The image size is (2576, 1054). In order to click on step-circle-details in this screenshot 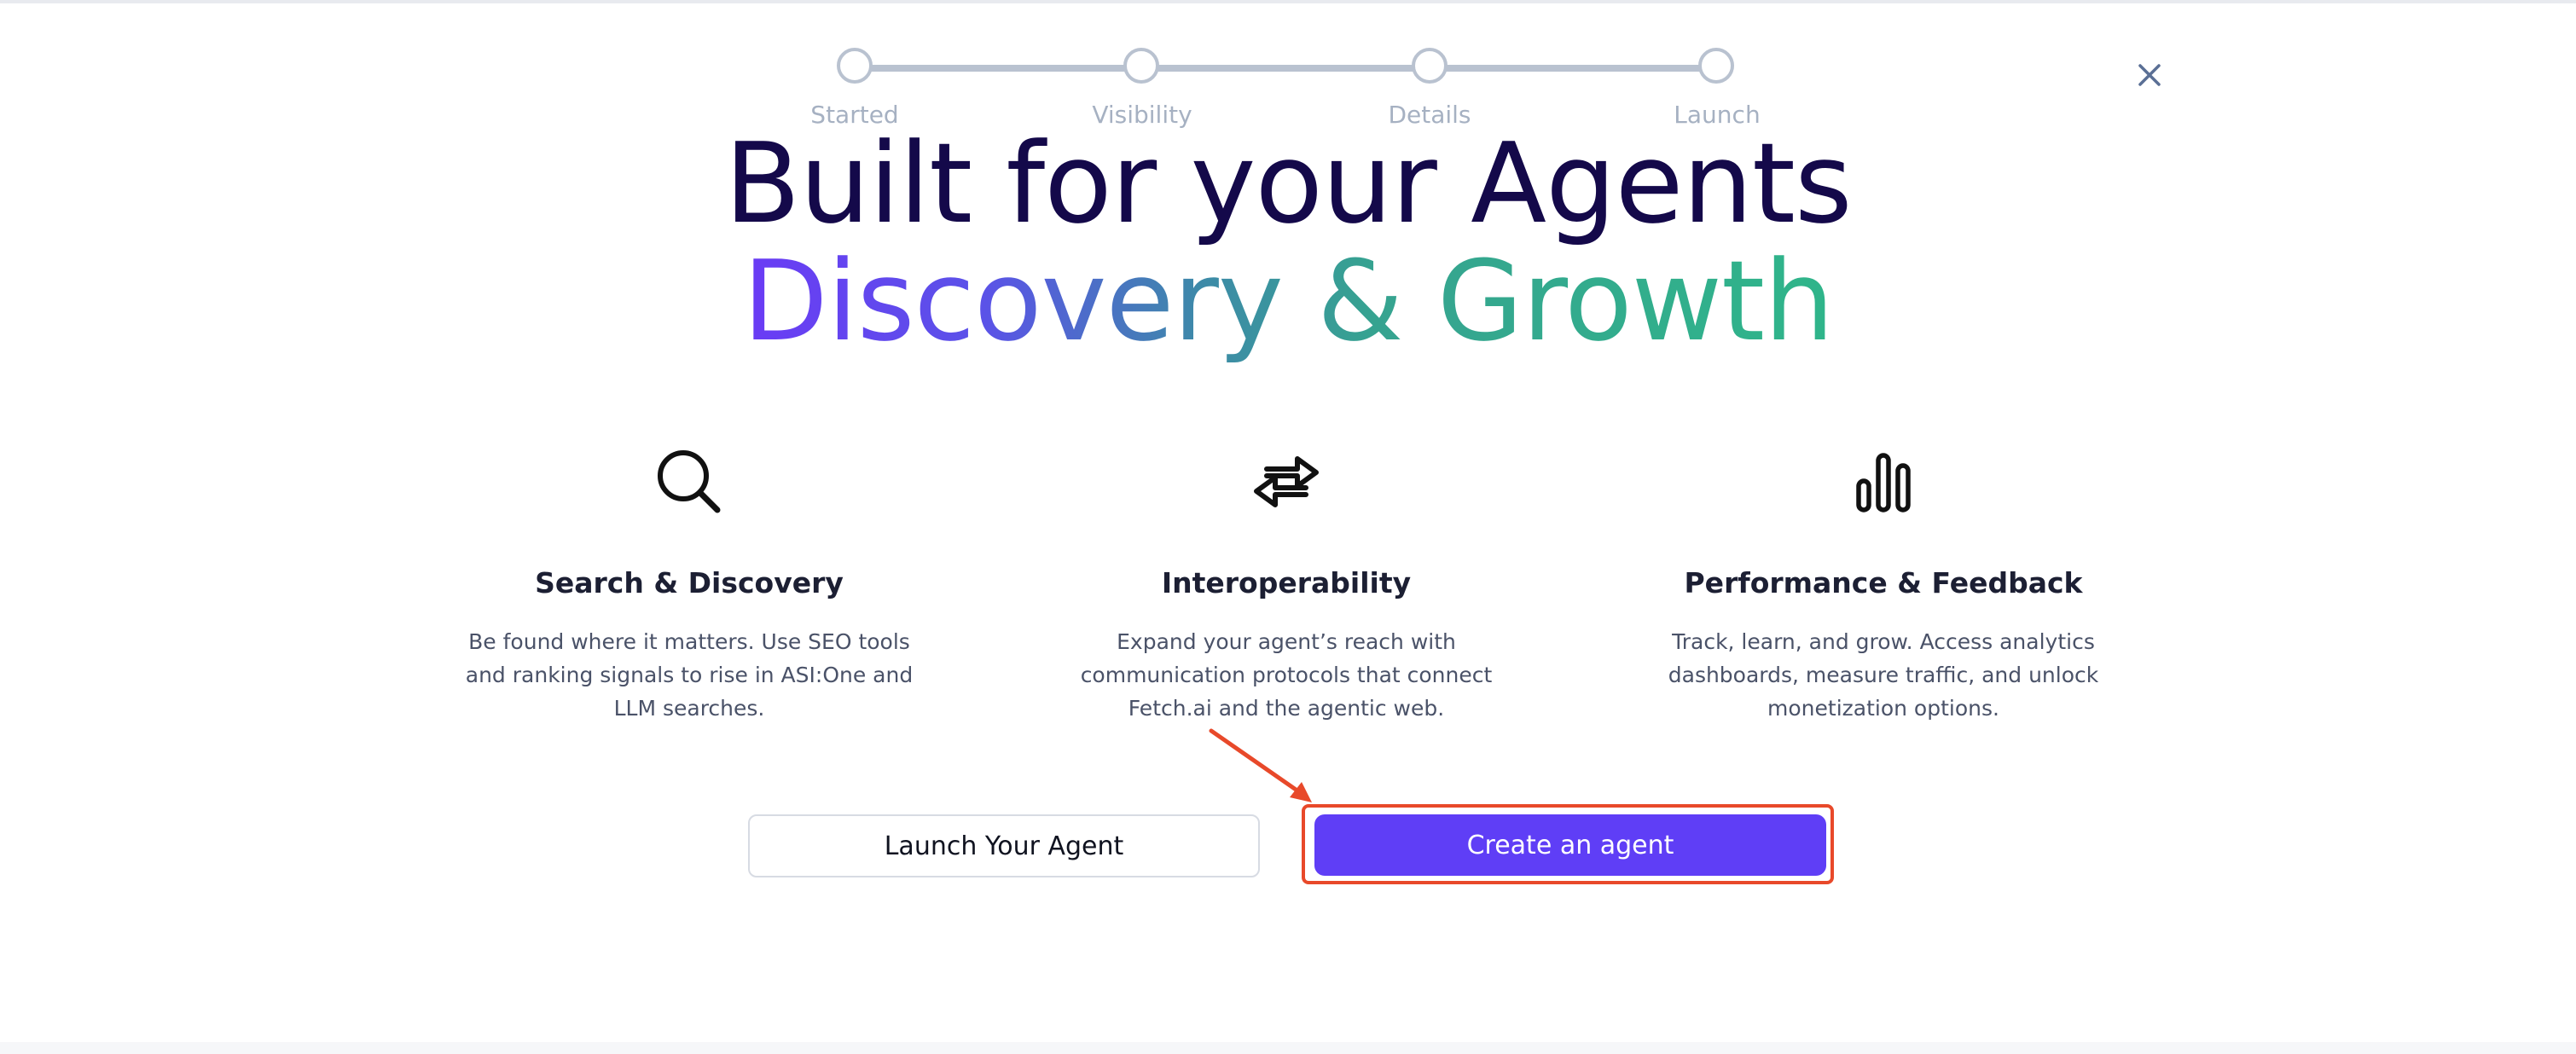, I will do `click(1430, 66)`.